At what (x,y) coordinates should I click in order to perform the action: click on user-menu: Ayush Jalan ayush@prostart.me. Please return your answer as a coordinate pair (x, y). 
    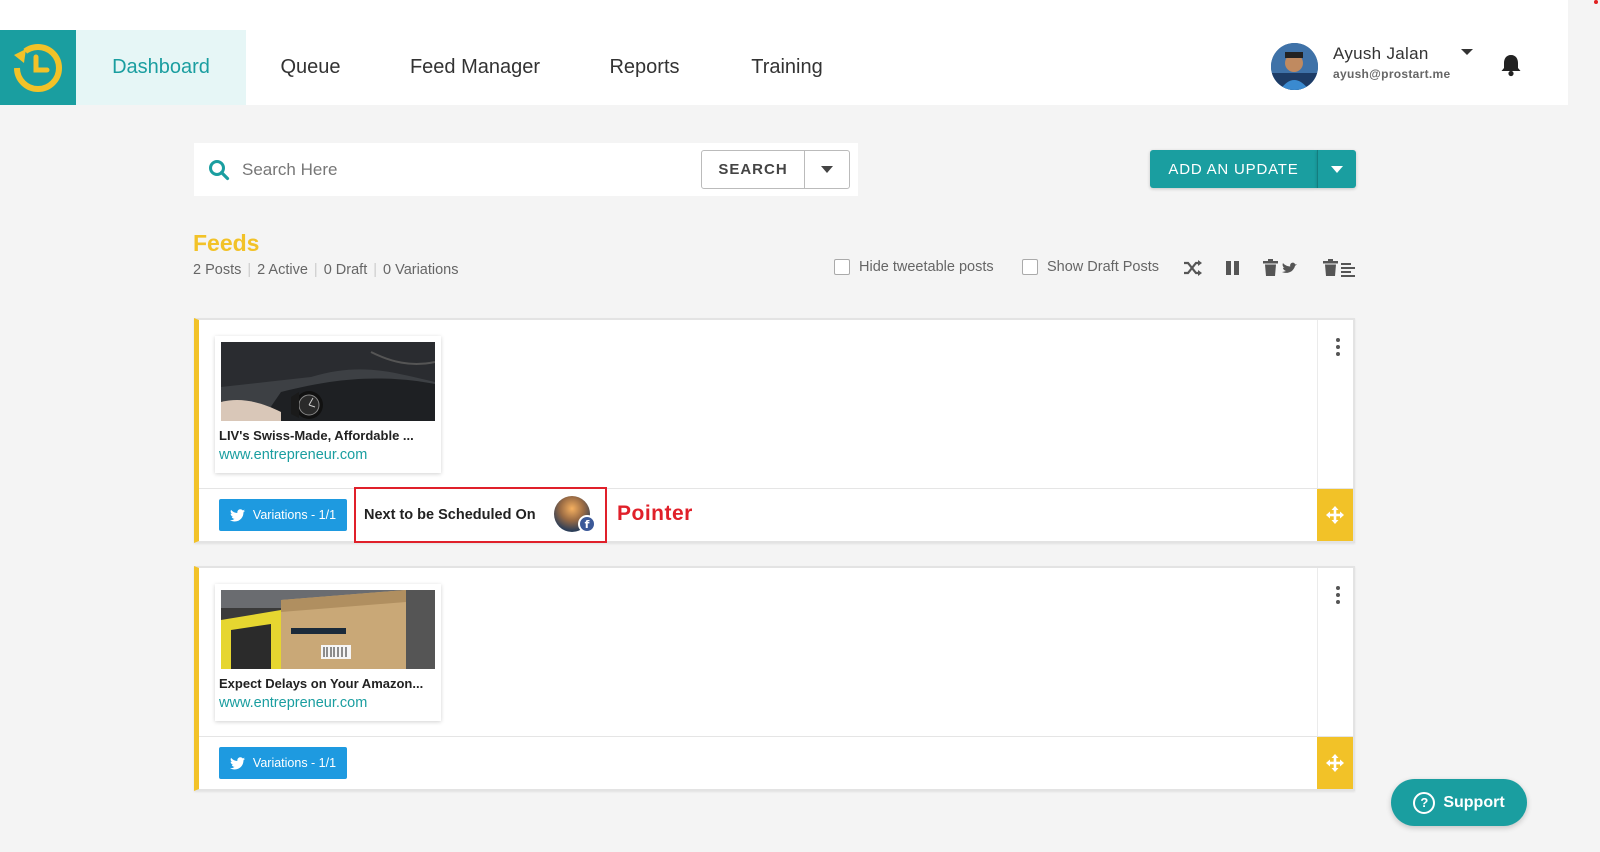
    Looking at the image, I should click on (1396, 67).